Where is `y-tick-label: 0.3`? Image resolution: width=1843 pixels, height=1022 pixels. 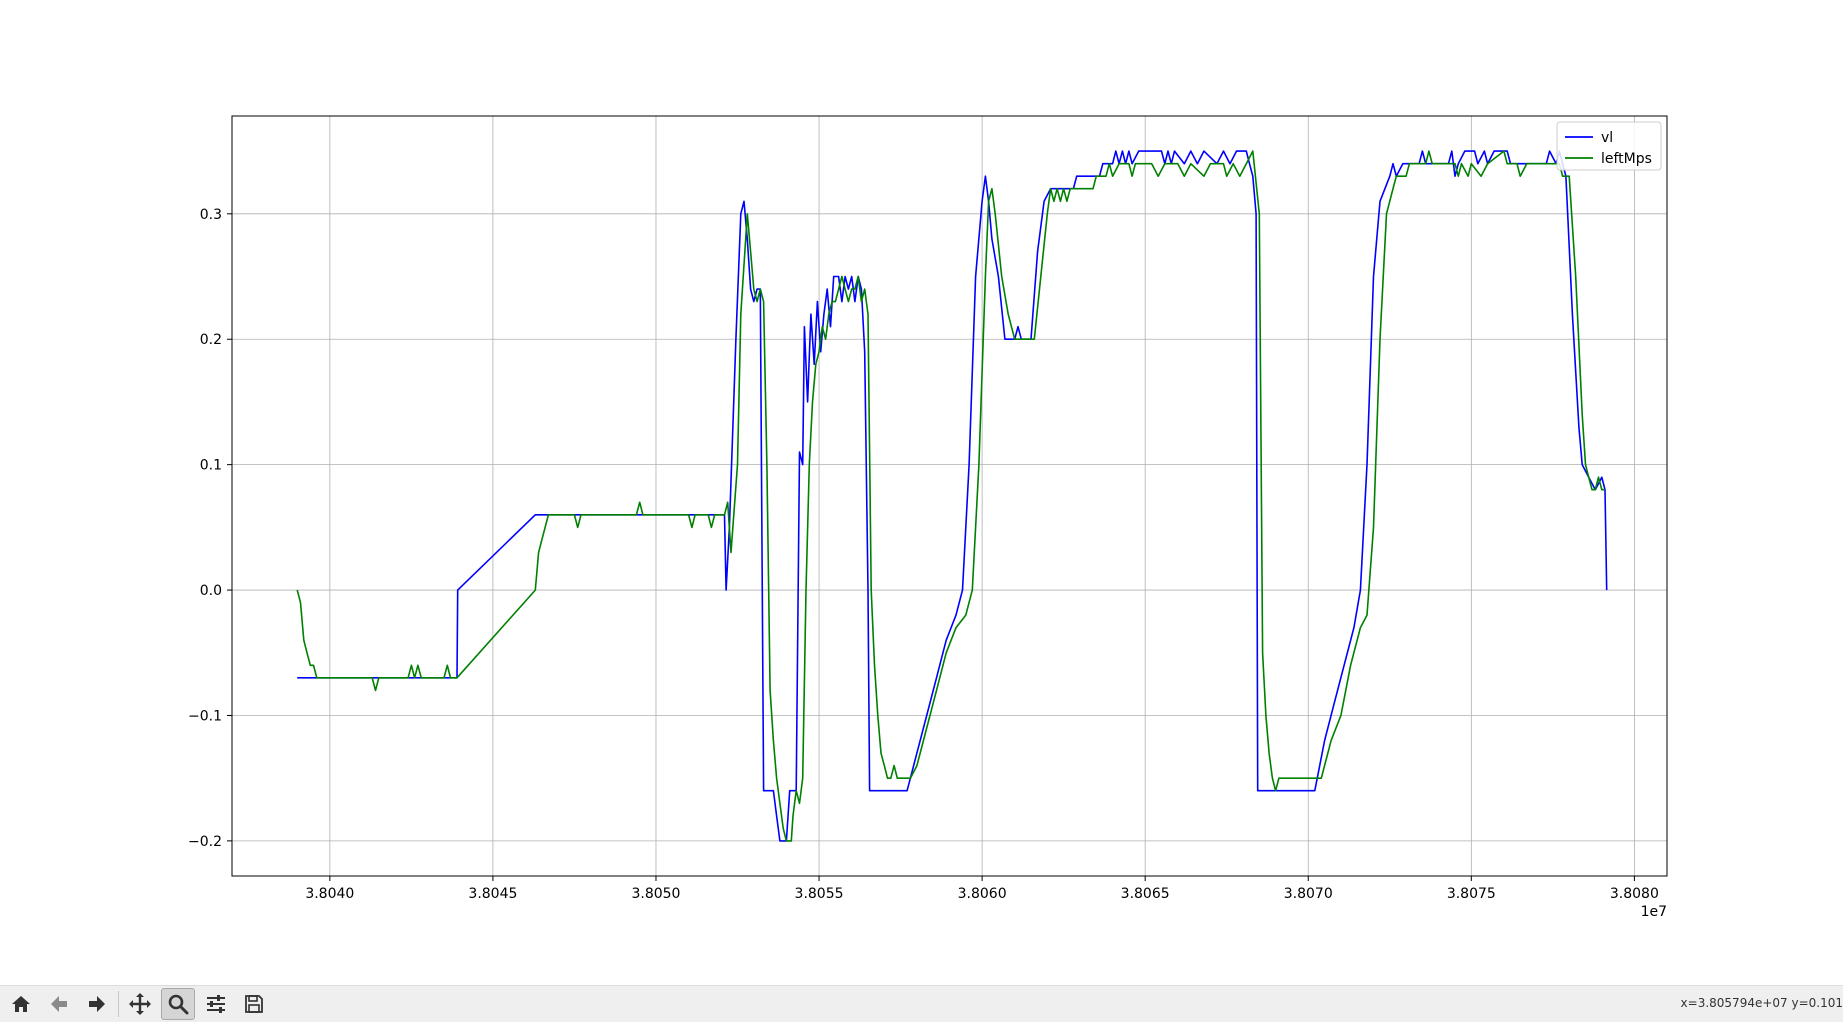
y-tick-label: 0.3 is located at coordinates (211, 215).